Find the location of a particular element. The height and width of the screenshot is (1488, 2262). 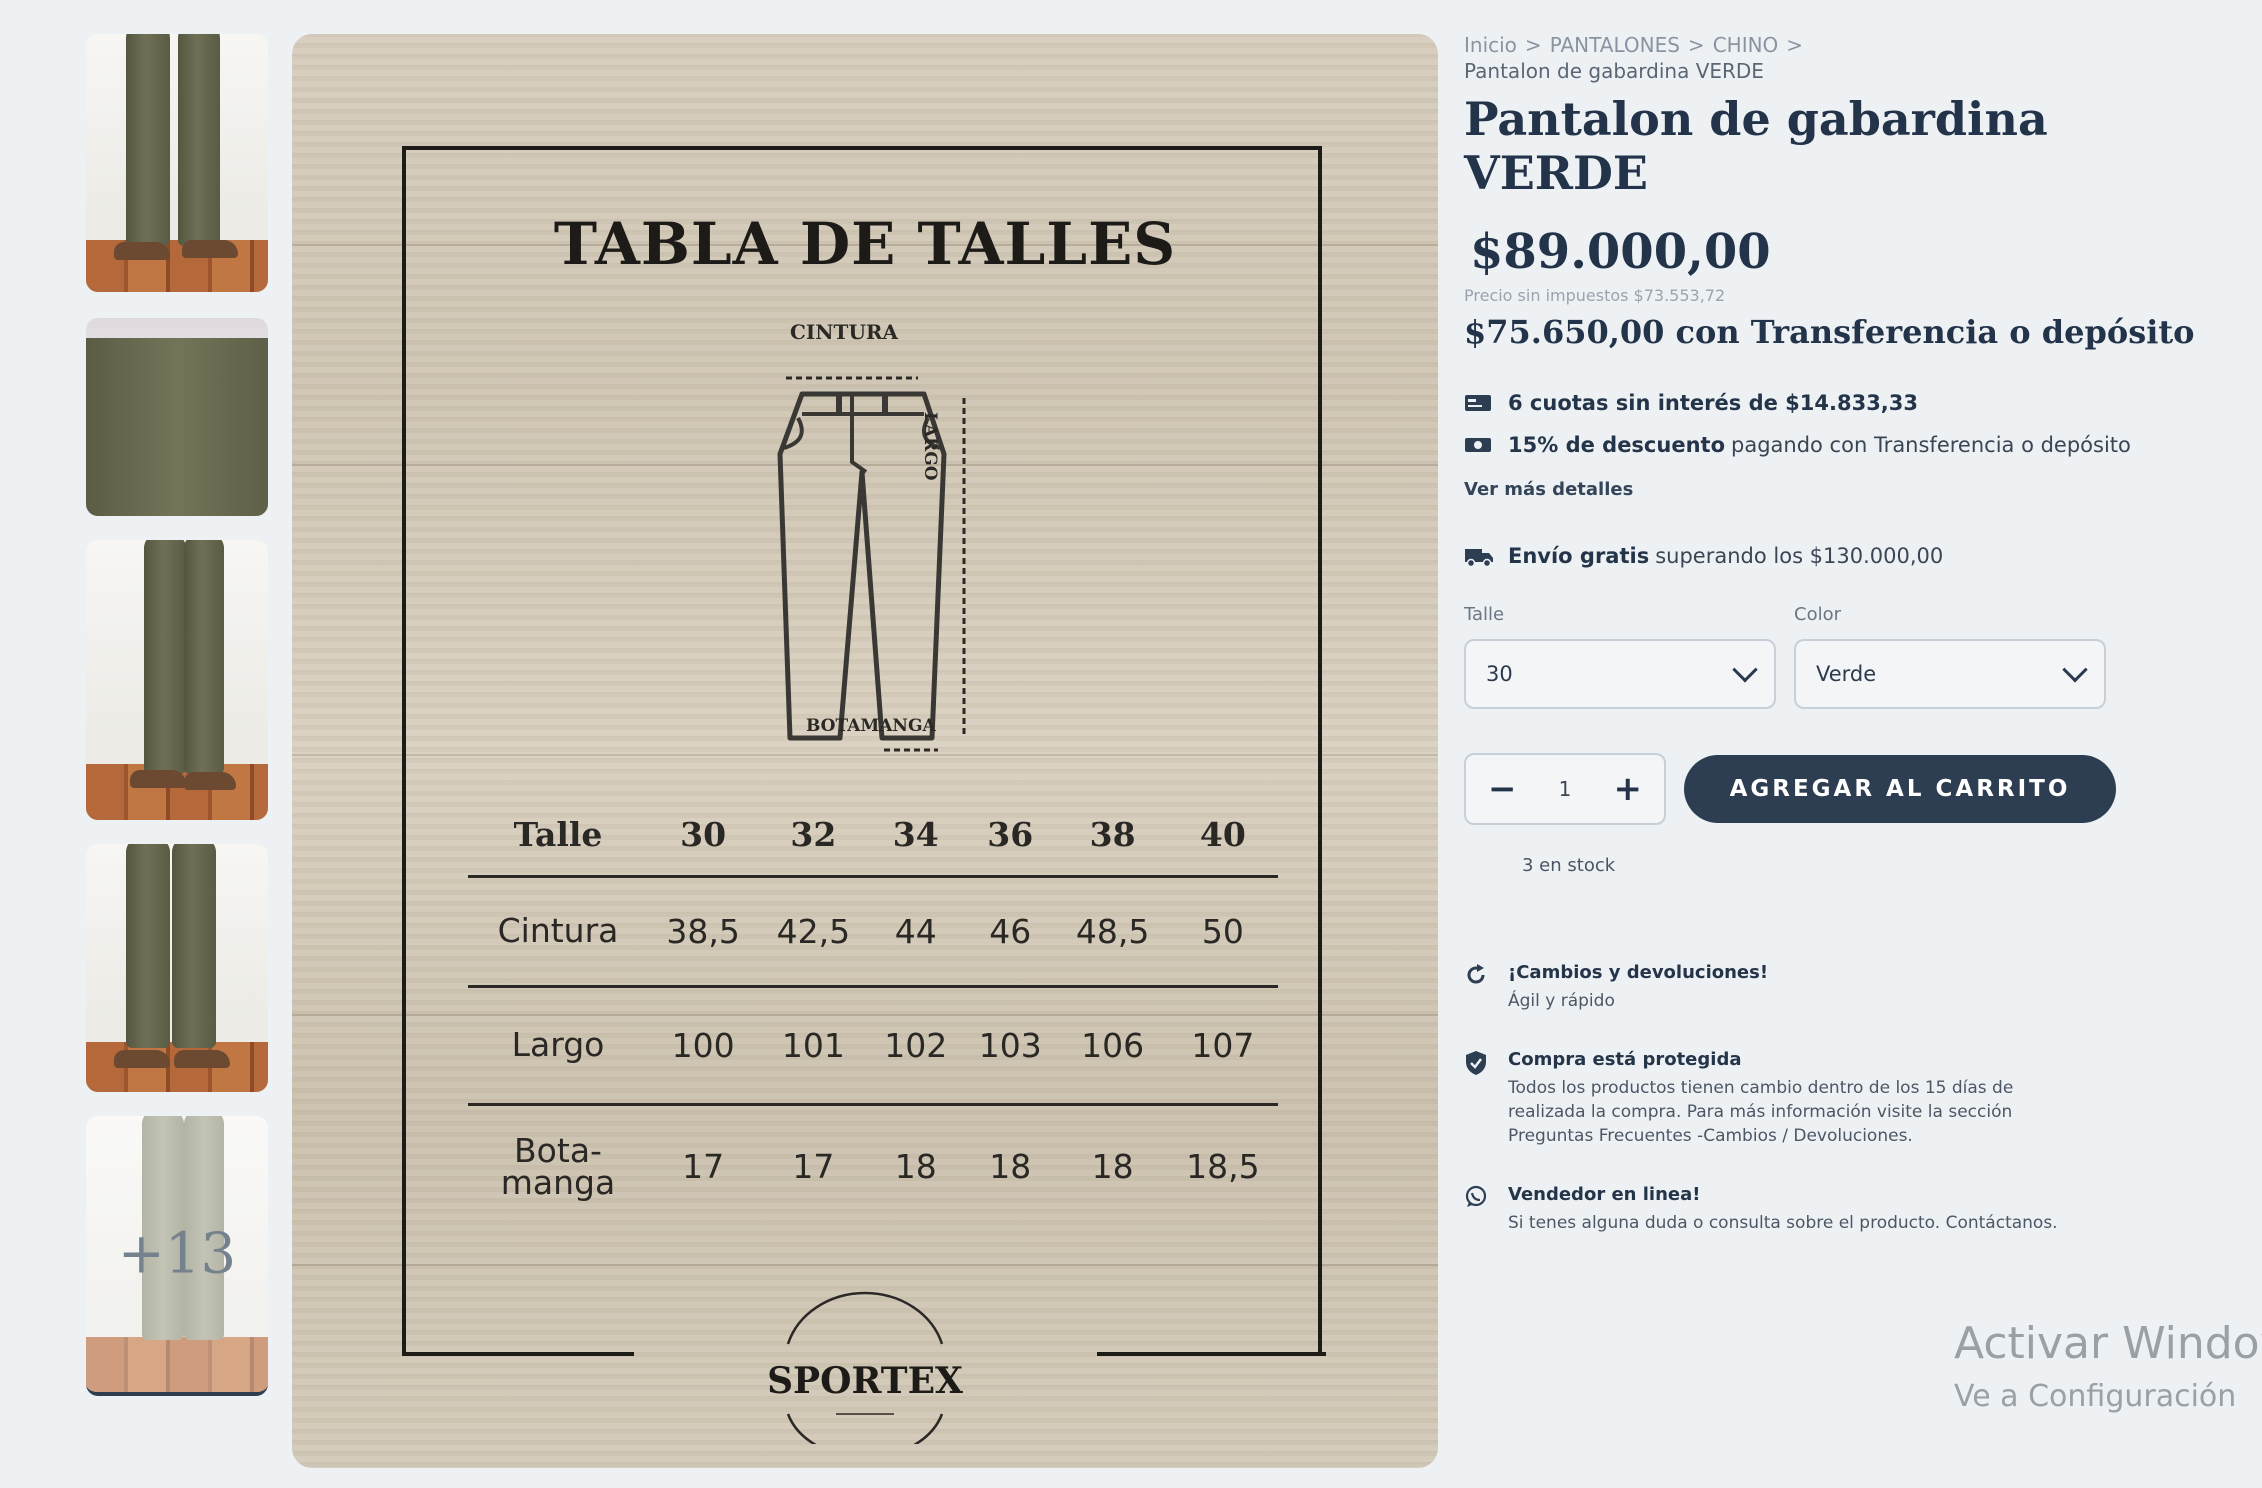

installments-info: 6 cuotas sin interés de $14.833,33 is located at coordinates (1844, 403).